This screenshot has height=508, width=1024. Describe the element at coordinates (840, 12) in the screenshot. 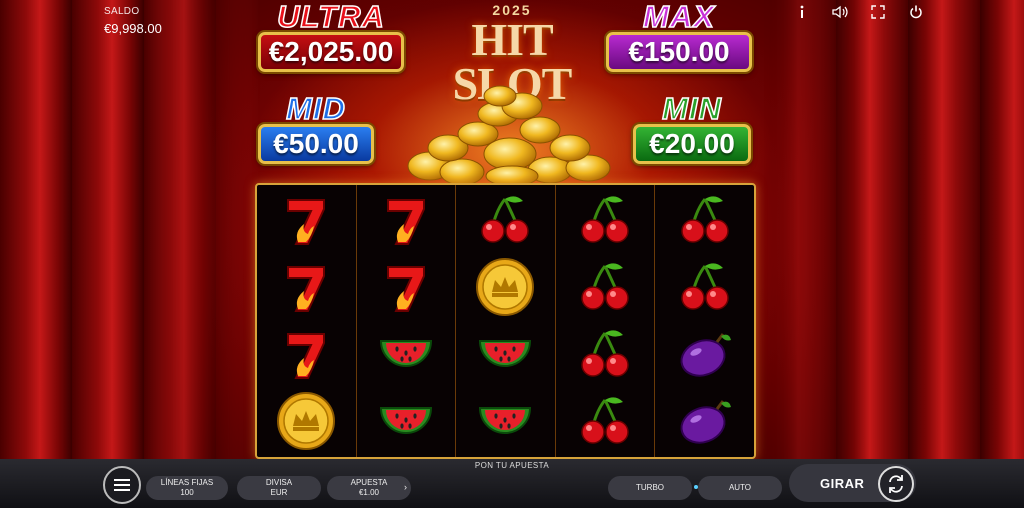

I see `sound-icon` at that location.